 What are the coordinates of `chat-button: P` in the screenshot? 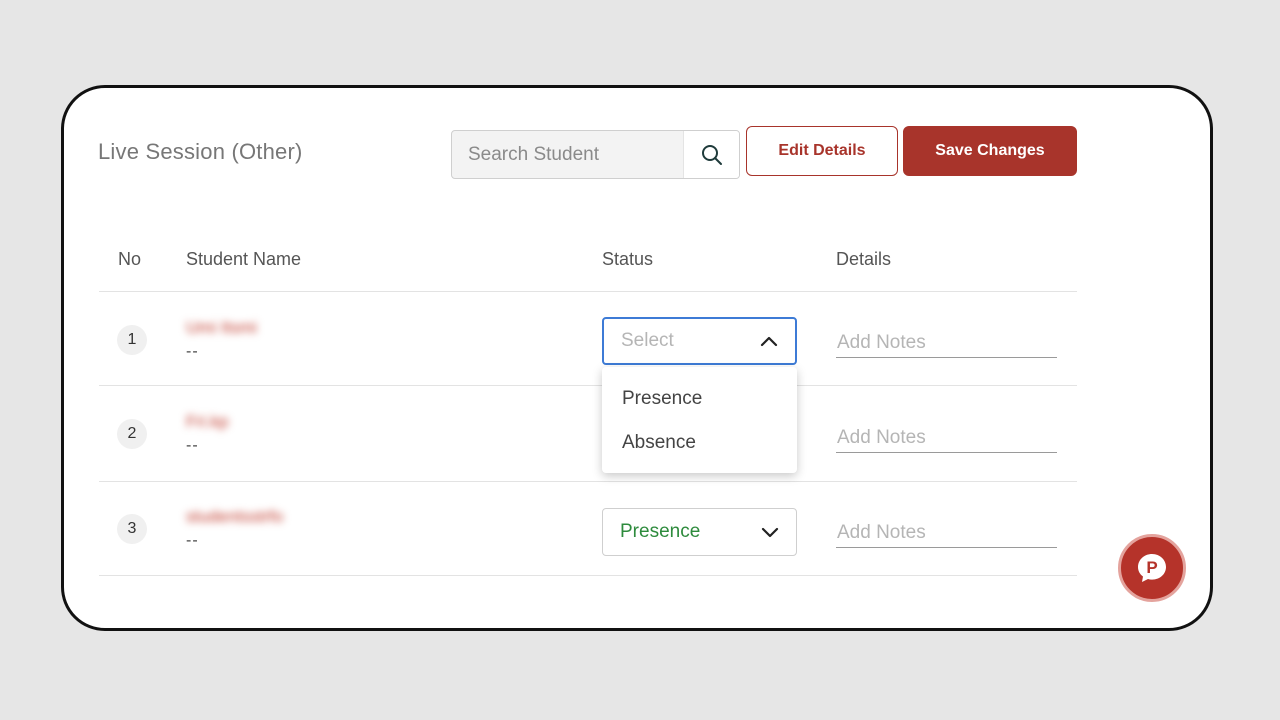 It's located at (1152, 568).